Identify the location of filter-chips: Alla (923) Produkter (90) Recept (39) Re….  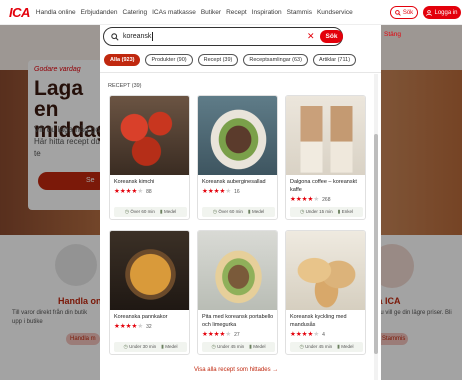
(230, 60).